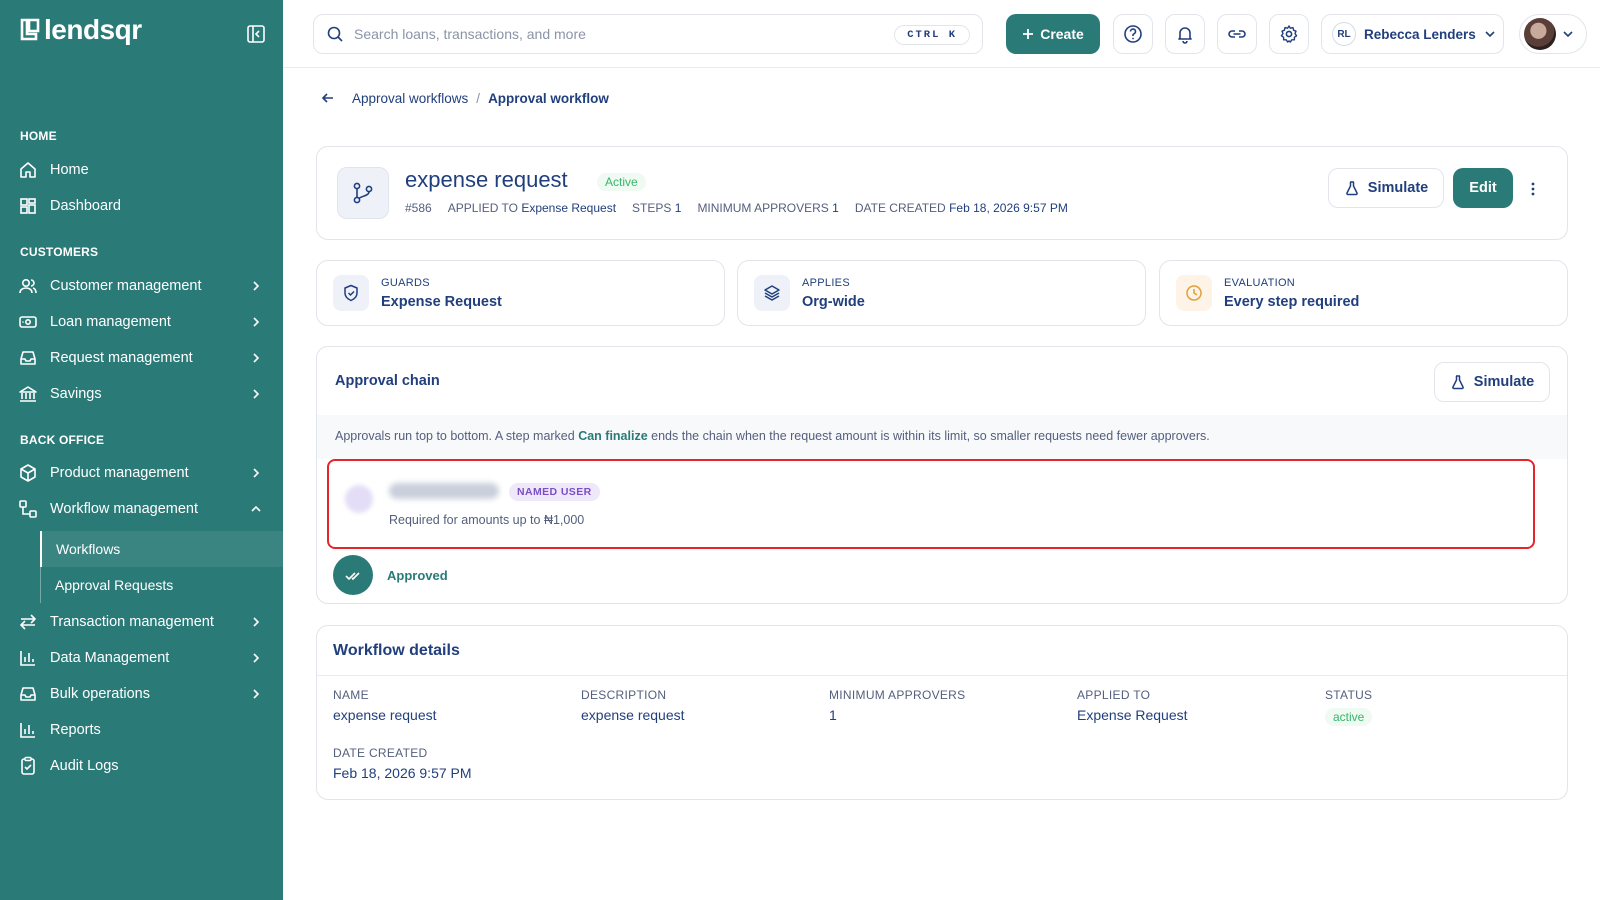  I want to click on info-card-evaluation: EVALUATION Every step required, so click(1363, 293).